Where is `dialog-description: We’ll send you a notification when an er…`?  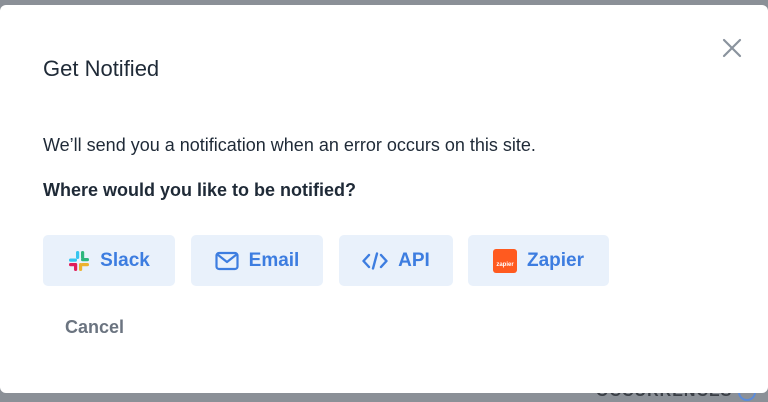 dialog-description: We’ll send you a notification when an er… is located at coordinates (289, 145).